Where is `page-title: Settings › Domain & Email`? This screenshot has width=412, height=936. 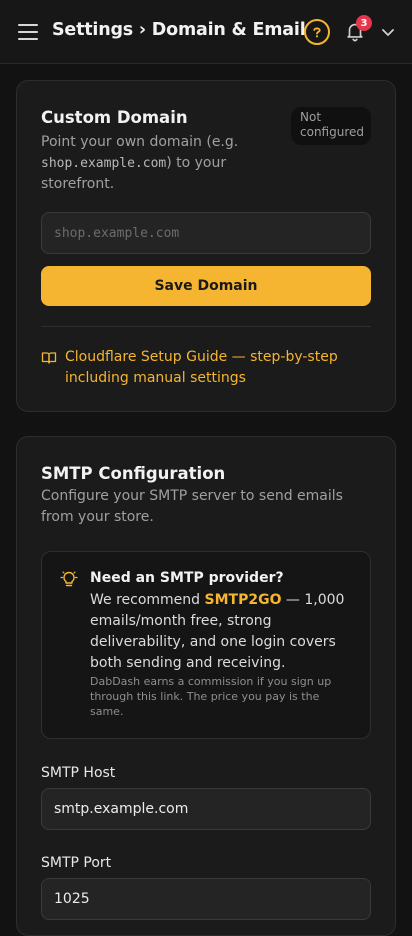
page-title: Settings › Domain & Email is located at coordinates (179, 30).